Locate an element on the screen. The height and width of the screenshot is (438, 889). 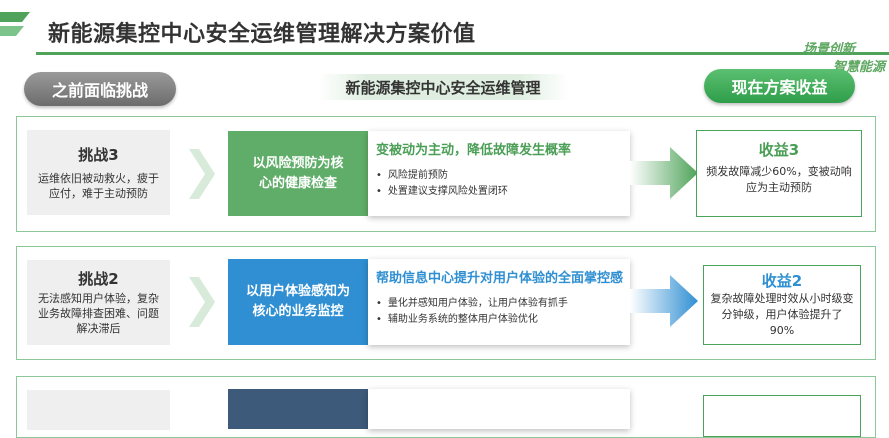
solution-text: 以风险预防为核心的健康检查 is located at coordinates (298, 173).